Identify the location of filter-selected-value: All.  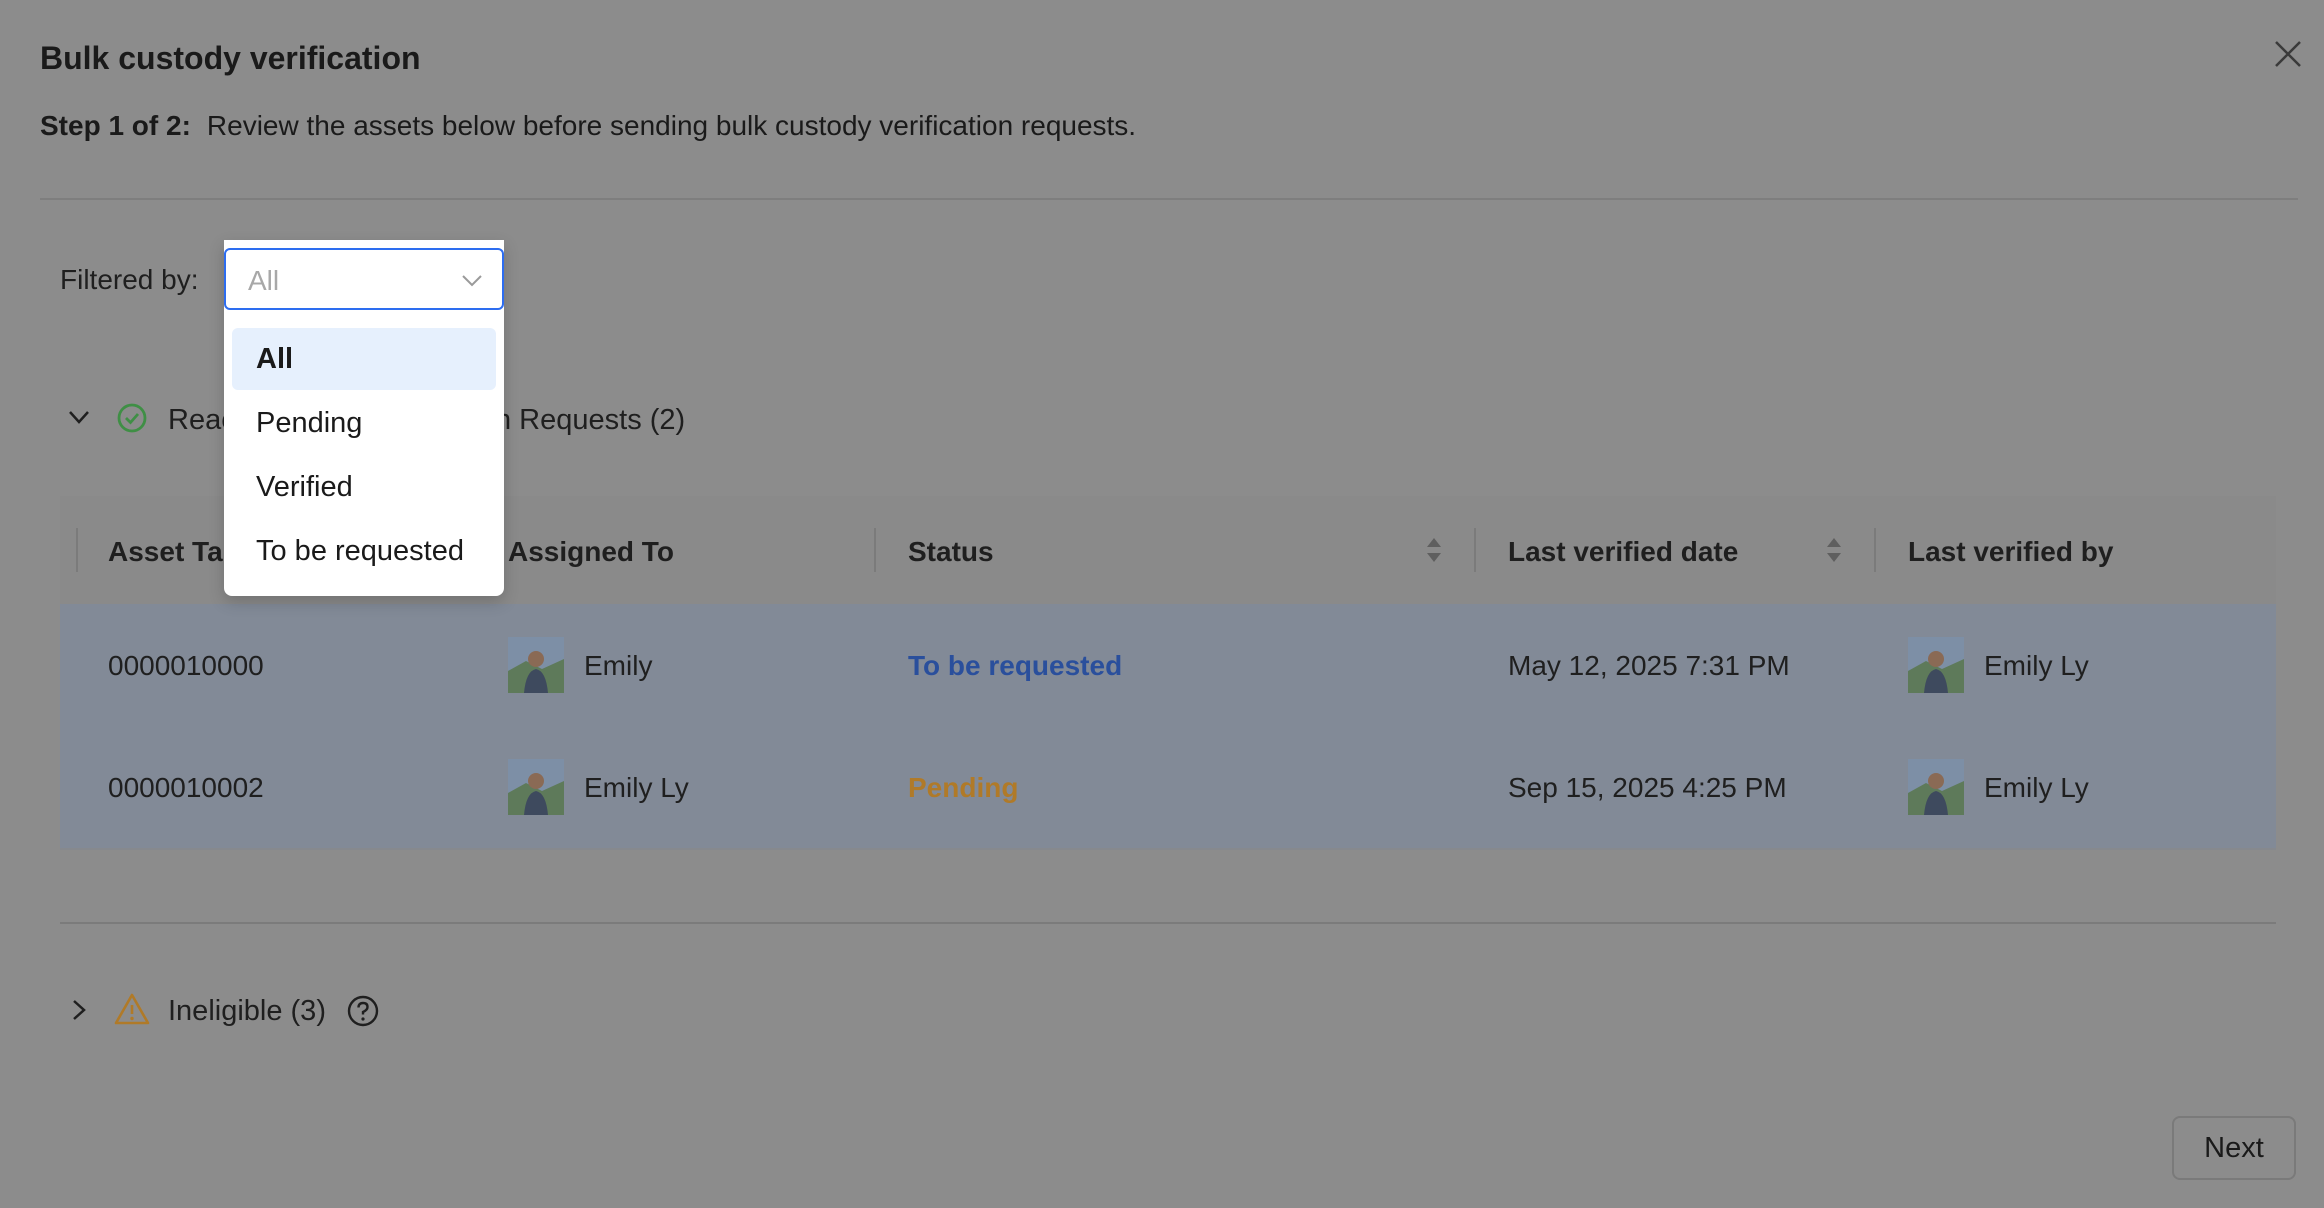
(264, 280).